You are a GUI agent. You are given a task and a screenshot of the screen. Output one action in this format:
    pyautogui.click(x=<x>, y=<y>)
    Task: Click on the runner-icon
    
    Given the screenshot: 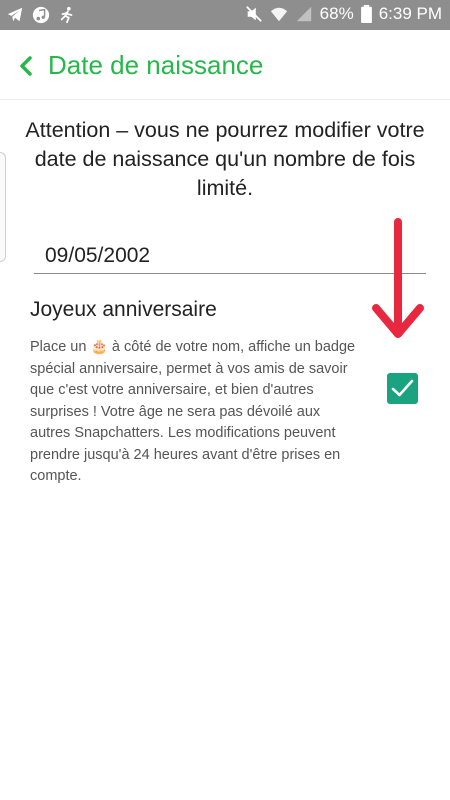 What is the action you would take?
    pyautogui.click(x=66, y=15)
    